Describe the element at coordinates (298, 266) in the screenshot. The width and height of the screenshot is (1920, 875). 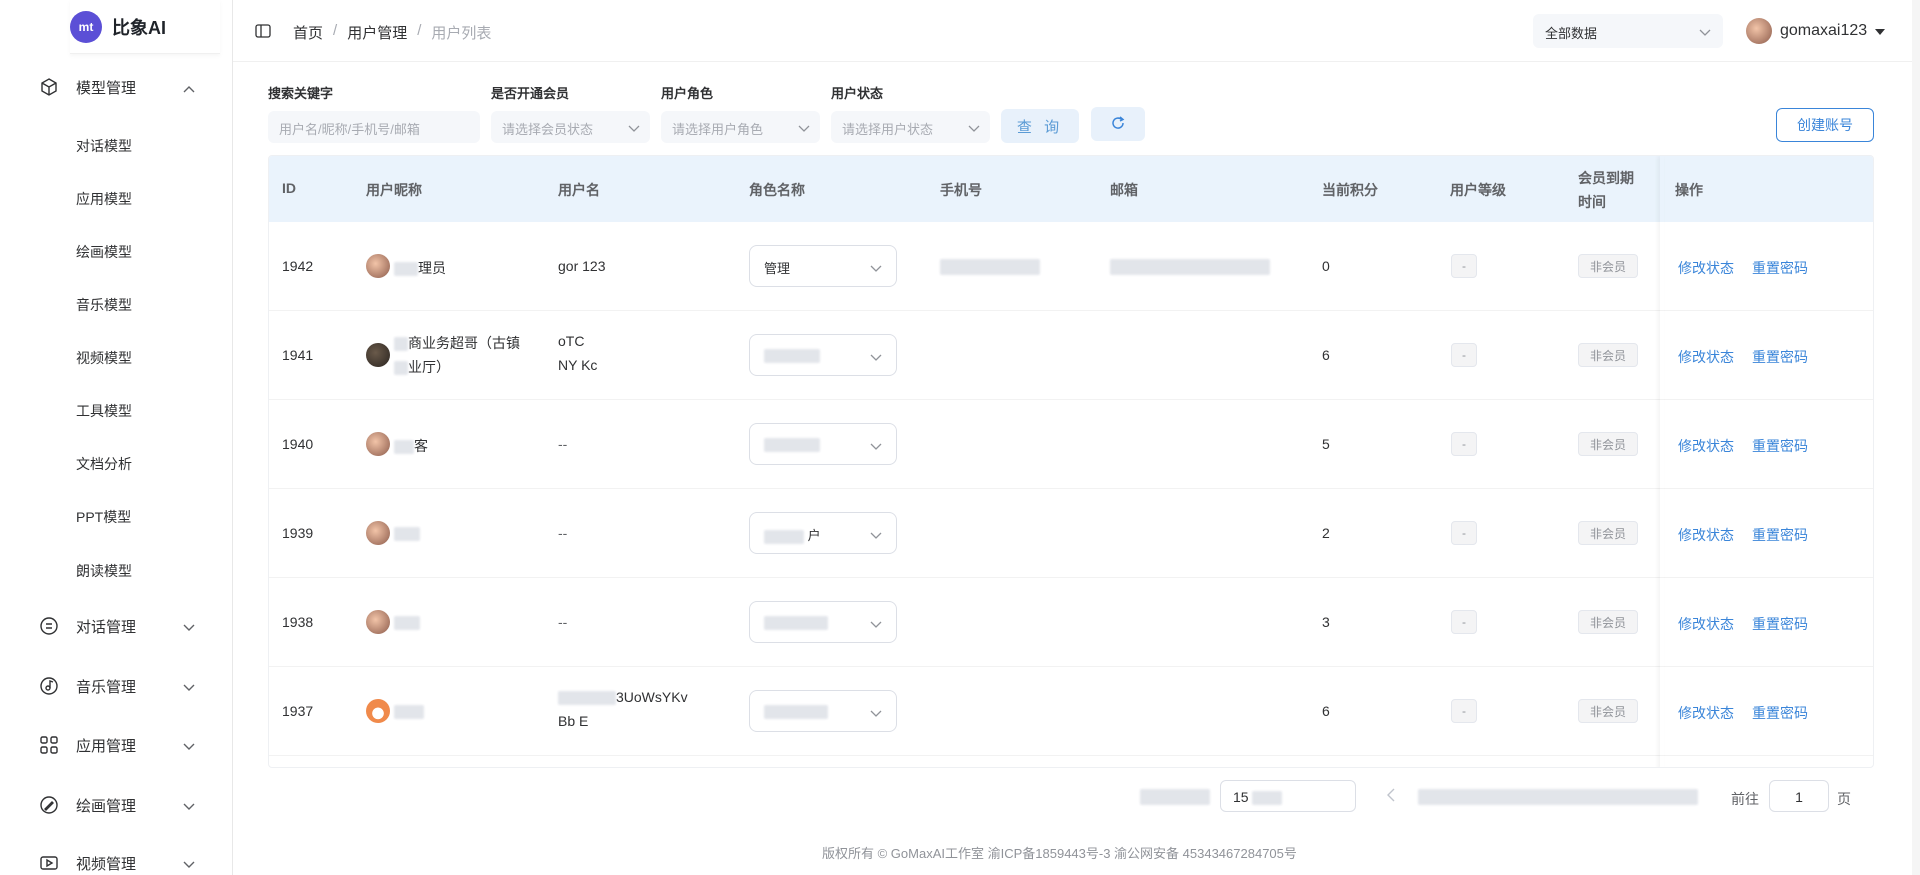
I see `cell-id: 1942` at that location.